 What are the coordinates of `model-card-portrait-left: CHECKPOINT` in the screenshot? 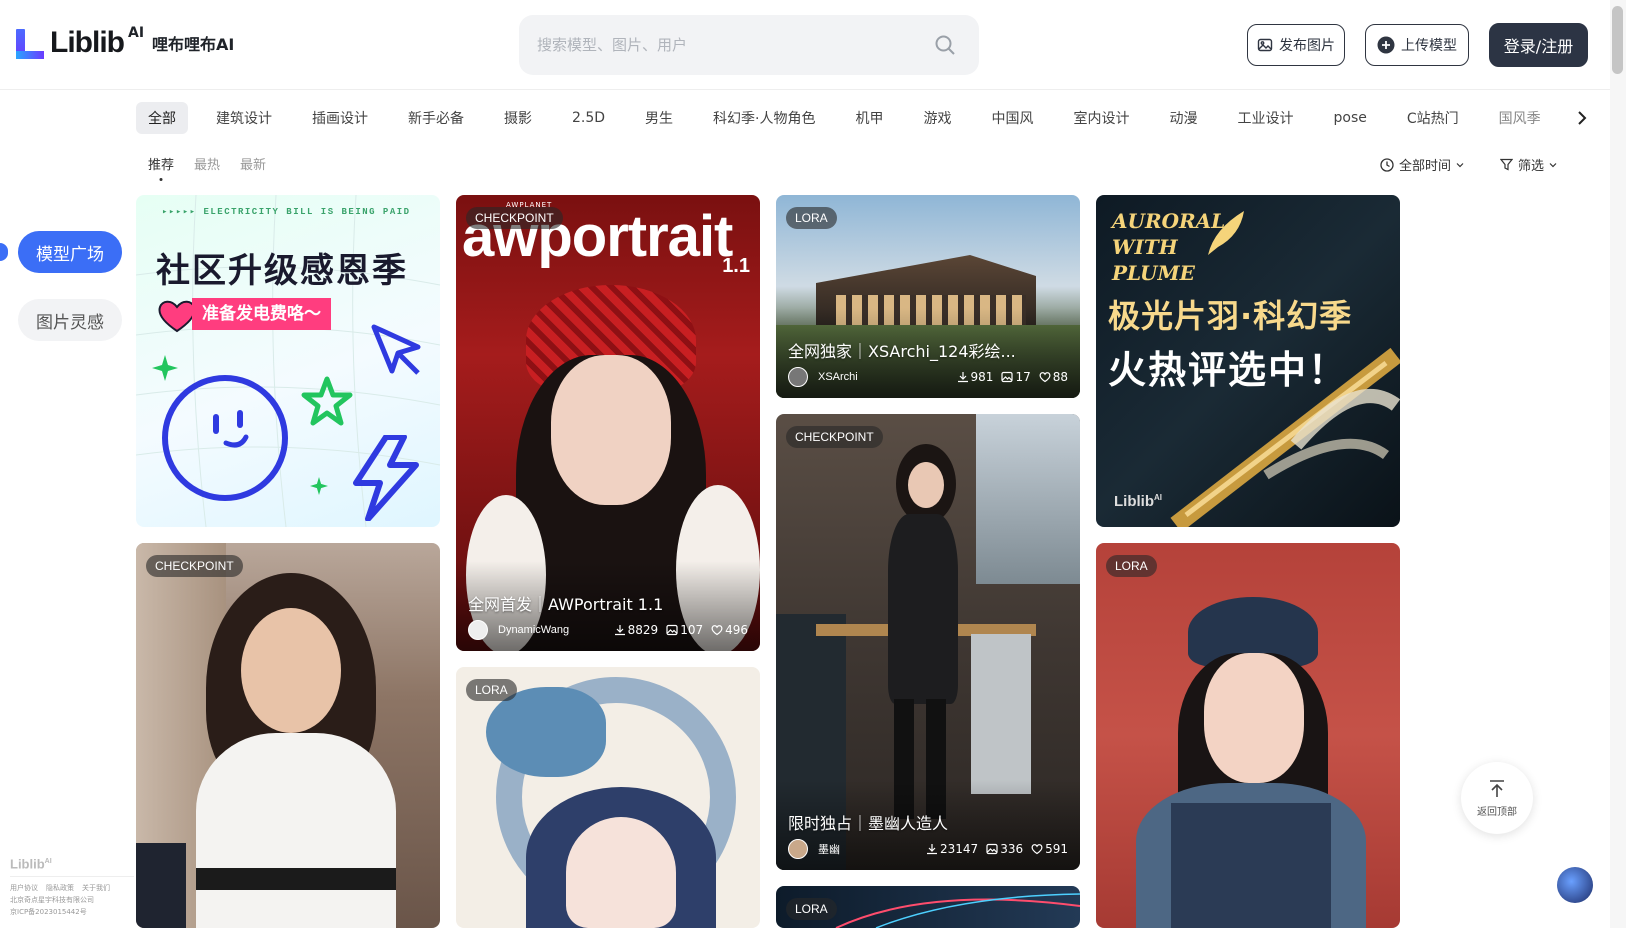 It's located at (288, 735).